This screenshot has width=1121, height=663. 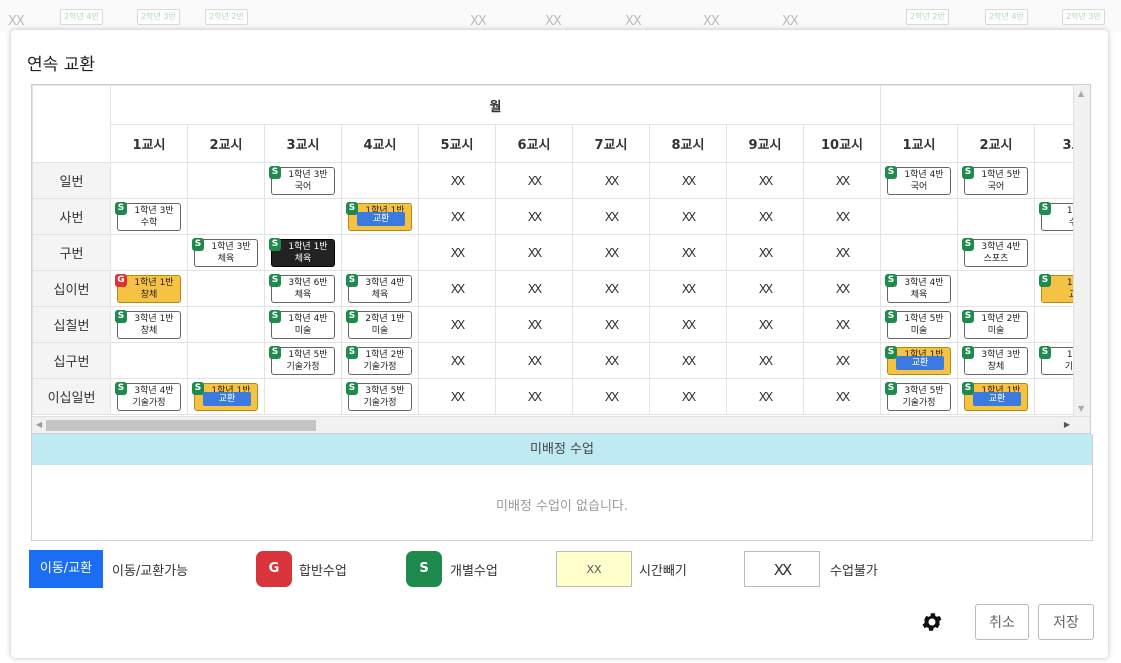 I want to click on class-chip: S1학년 1반수학교환, so click(x=379, y=216).